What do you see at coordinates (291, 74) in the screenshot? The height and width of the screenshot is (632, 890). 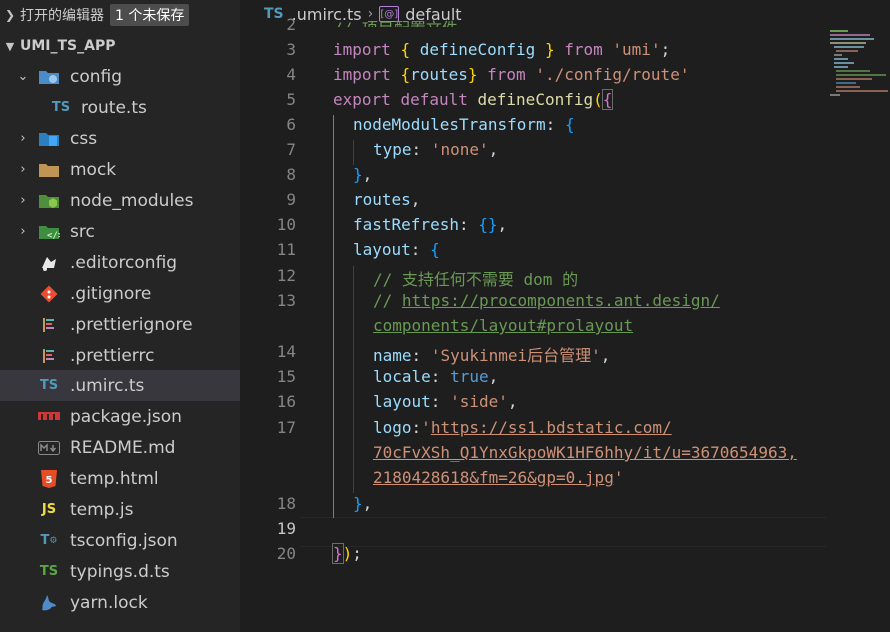 I see `line-number: 4` at bounding box center [291, 74].